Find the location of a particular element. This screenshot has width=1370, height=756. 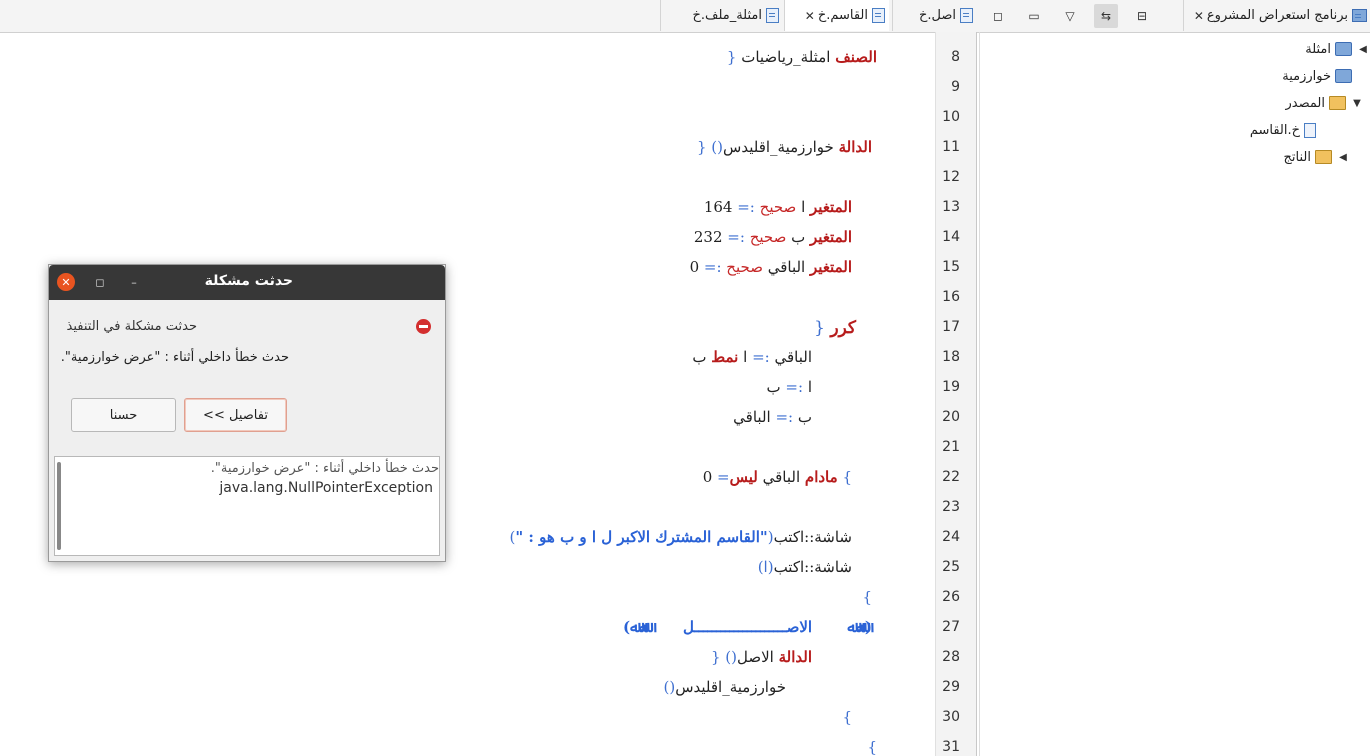

scrollbar is located at coordinates (59, 506).